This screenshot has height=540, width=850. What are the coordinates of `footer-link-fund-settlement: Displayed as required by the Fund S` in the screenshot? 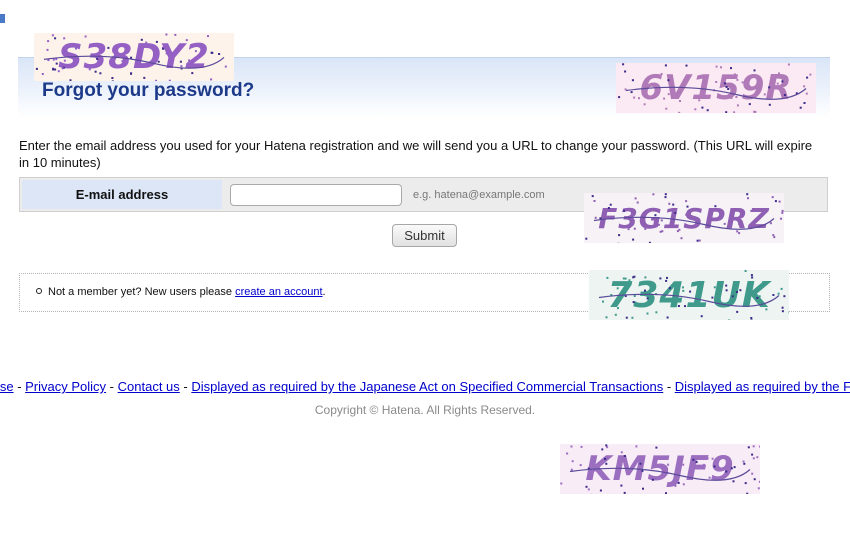 It's located at (762, 386).